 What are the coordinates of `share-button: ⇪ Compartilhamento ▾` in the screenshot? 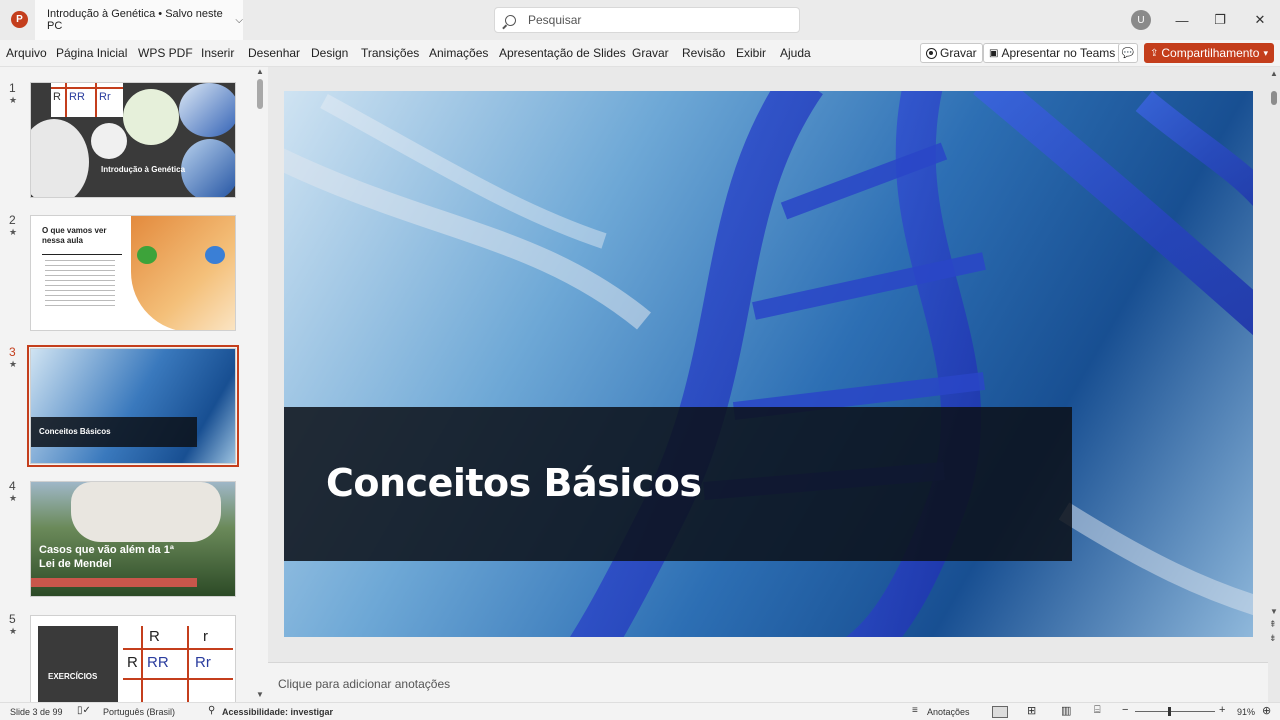 It's located at (1209, 53).